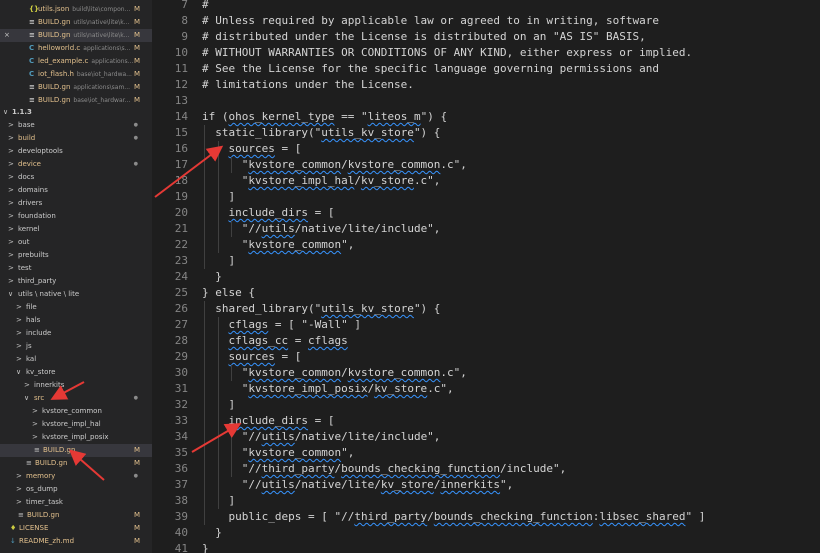 The width and height of the screenshot is (820, 553). I want to click on tree-item: > domains, so click(76, 190).